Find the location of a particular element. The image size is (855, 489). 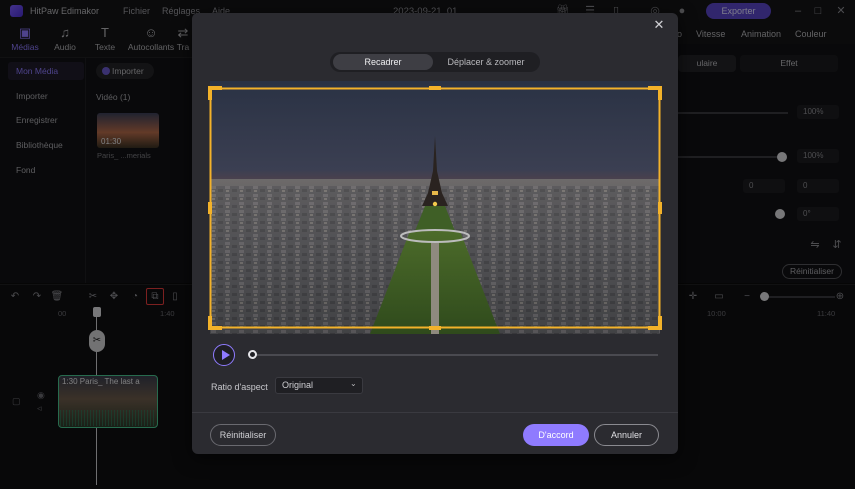

play-icon is located at coordinates (226, 355).